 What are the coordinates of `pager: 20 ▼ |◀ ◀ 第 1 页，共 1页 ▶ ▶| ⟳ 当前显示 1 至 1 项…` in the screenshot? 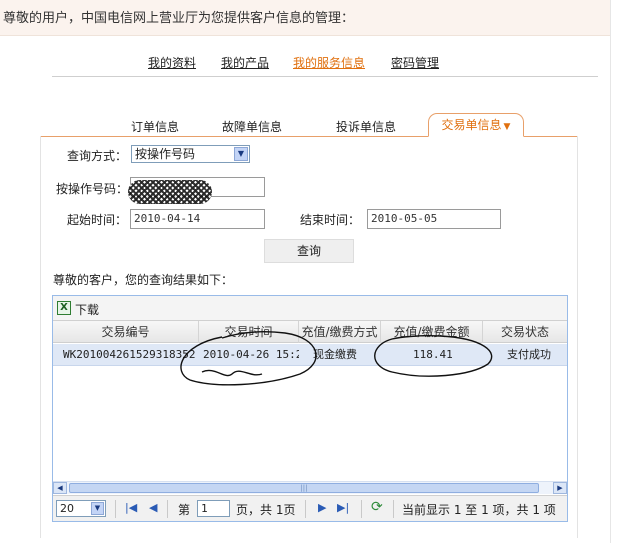 It's located at (310, 508).